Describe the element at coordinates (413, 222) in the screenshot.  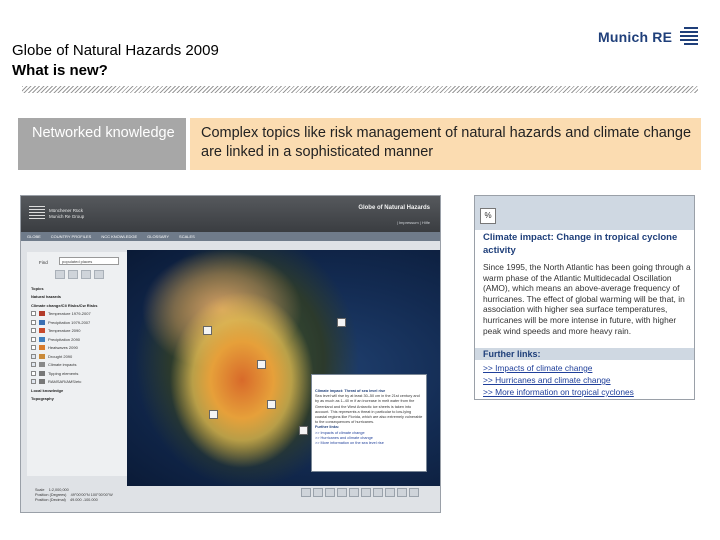
I see `app-header-links: | Impressum | Hilfe` at that location.